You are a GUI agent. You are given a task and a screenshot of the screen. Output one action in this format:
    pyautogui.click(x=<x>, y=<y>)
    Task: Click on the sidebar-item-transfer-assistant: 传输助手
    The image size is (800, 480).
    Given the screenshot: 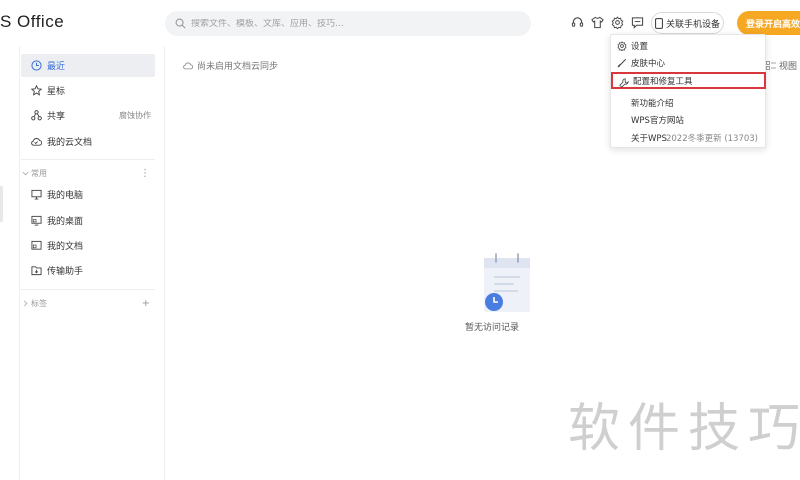 What is the action you would take?
    pyautogui.click(x=88, y=270)
    